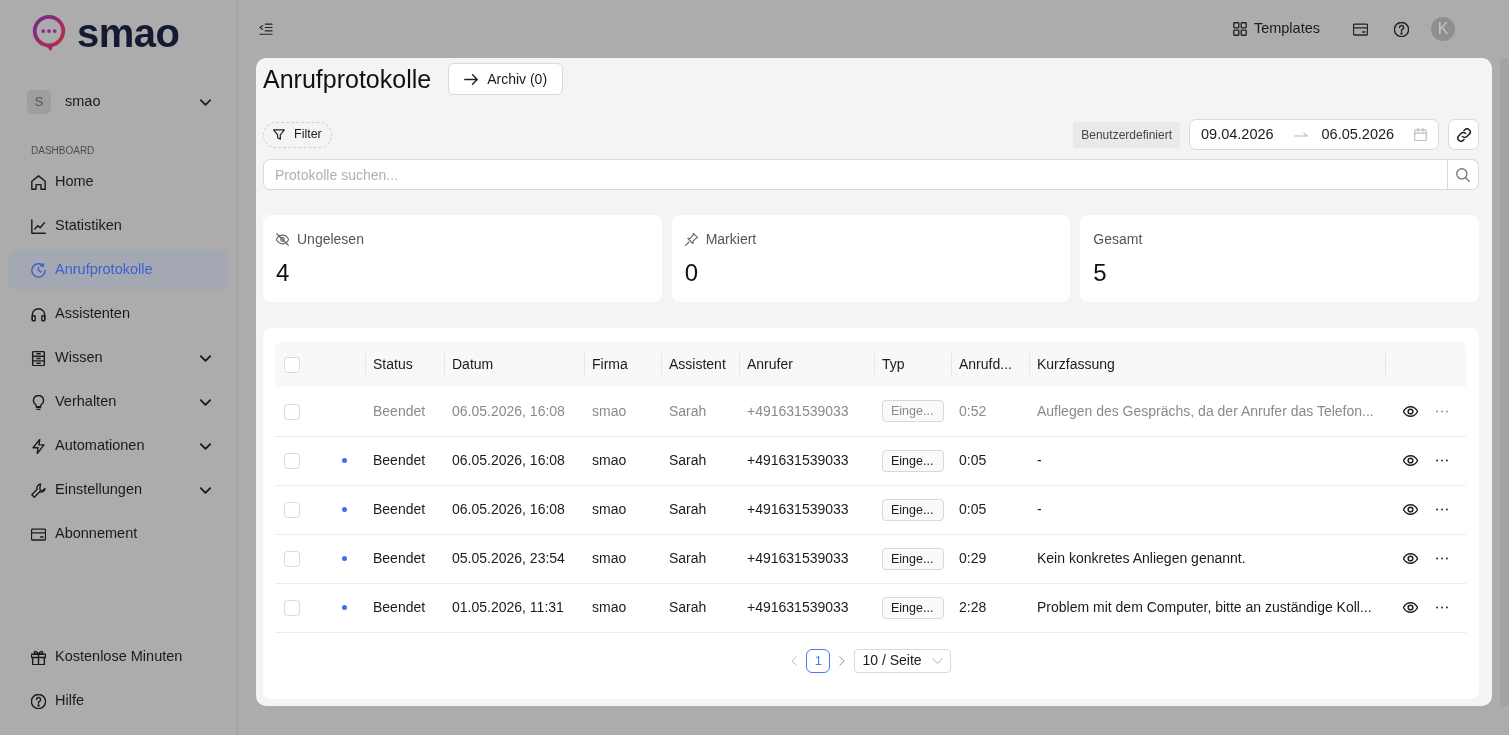 The height and width of the screenshot is (735, 1509). I want to click on search-icon, so click(1463, 174).